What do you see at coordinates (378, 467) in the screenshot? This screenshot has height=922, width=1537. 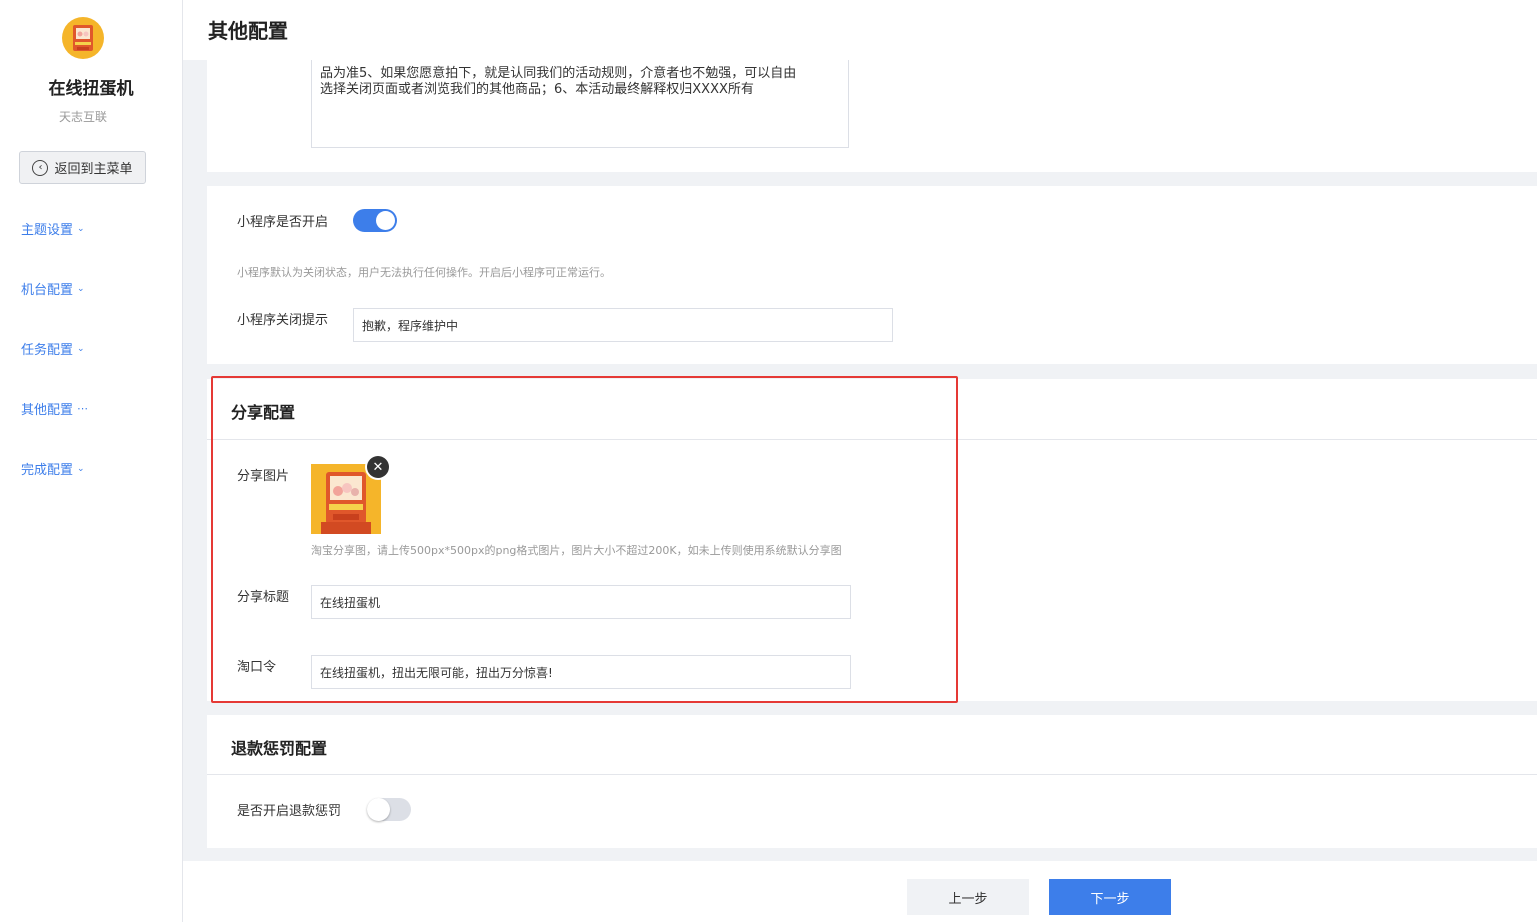 I see `remove-image-close-icon: ✕` at bounding box center [378, 467].